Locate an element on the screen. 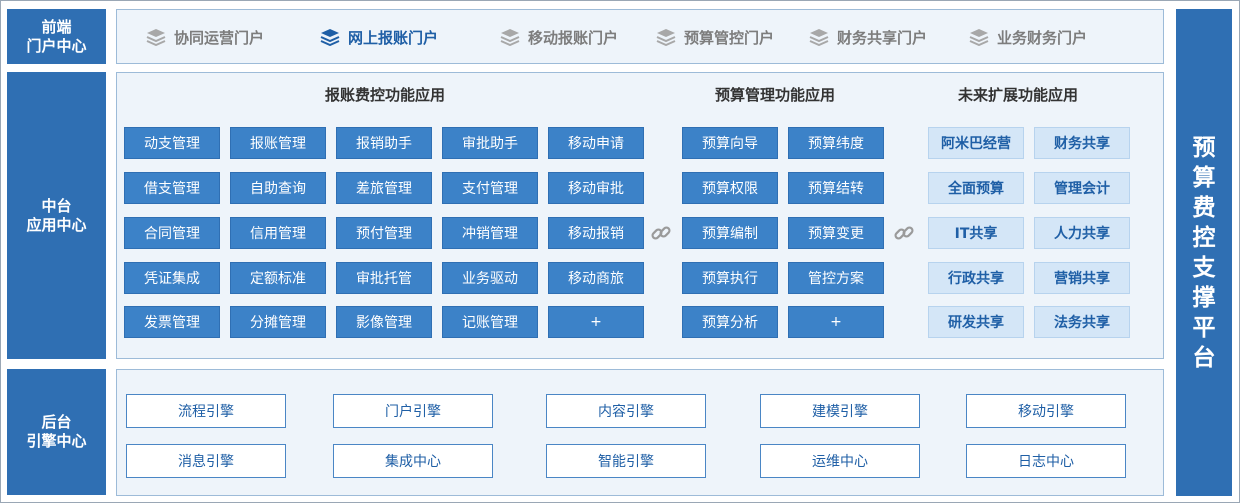  app-button: 财务共享 is located at coordinates (1082, 143).